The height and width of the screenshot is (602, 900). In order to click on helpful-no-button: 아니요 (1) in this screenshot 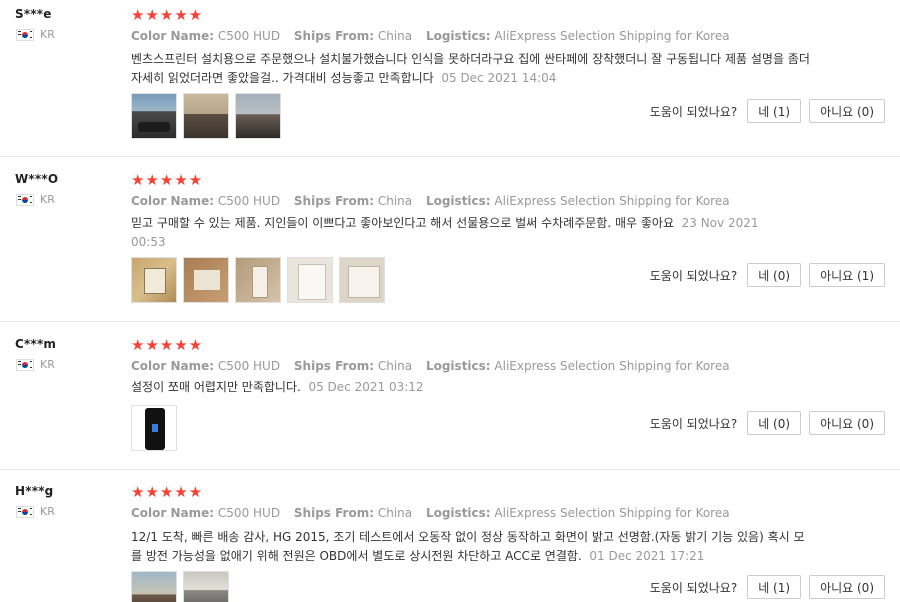, I will do `click(847, 275)`.